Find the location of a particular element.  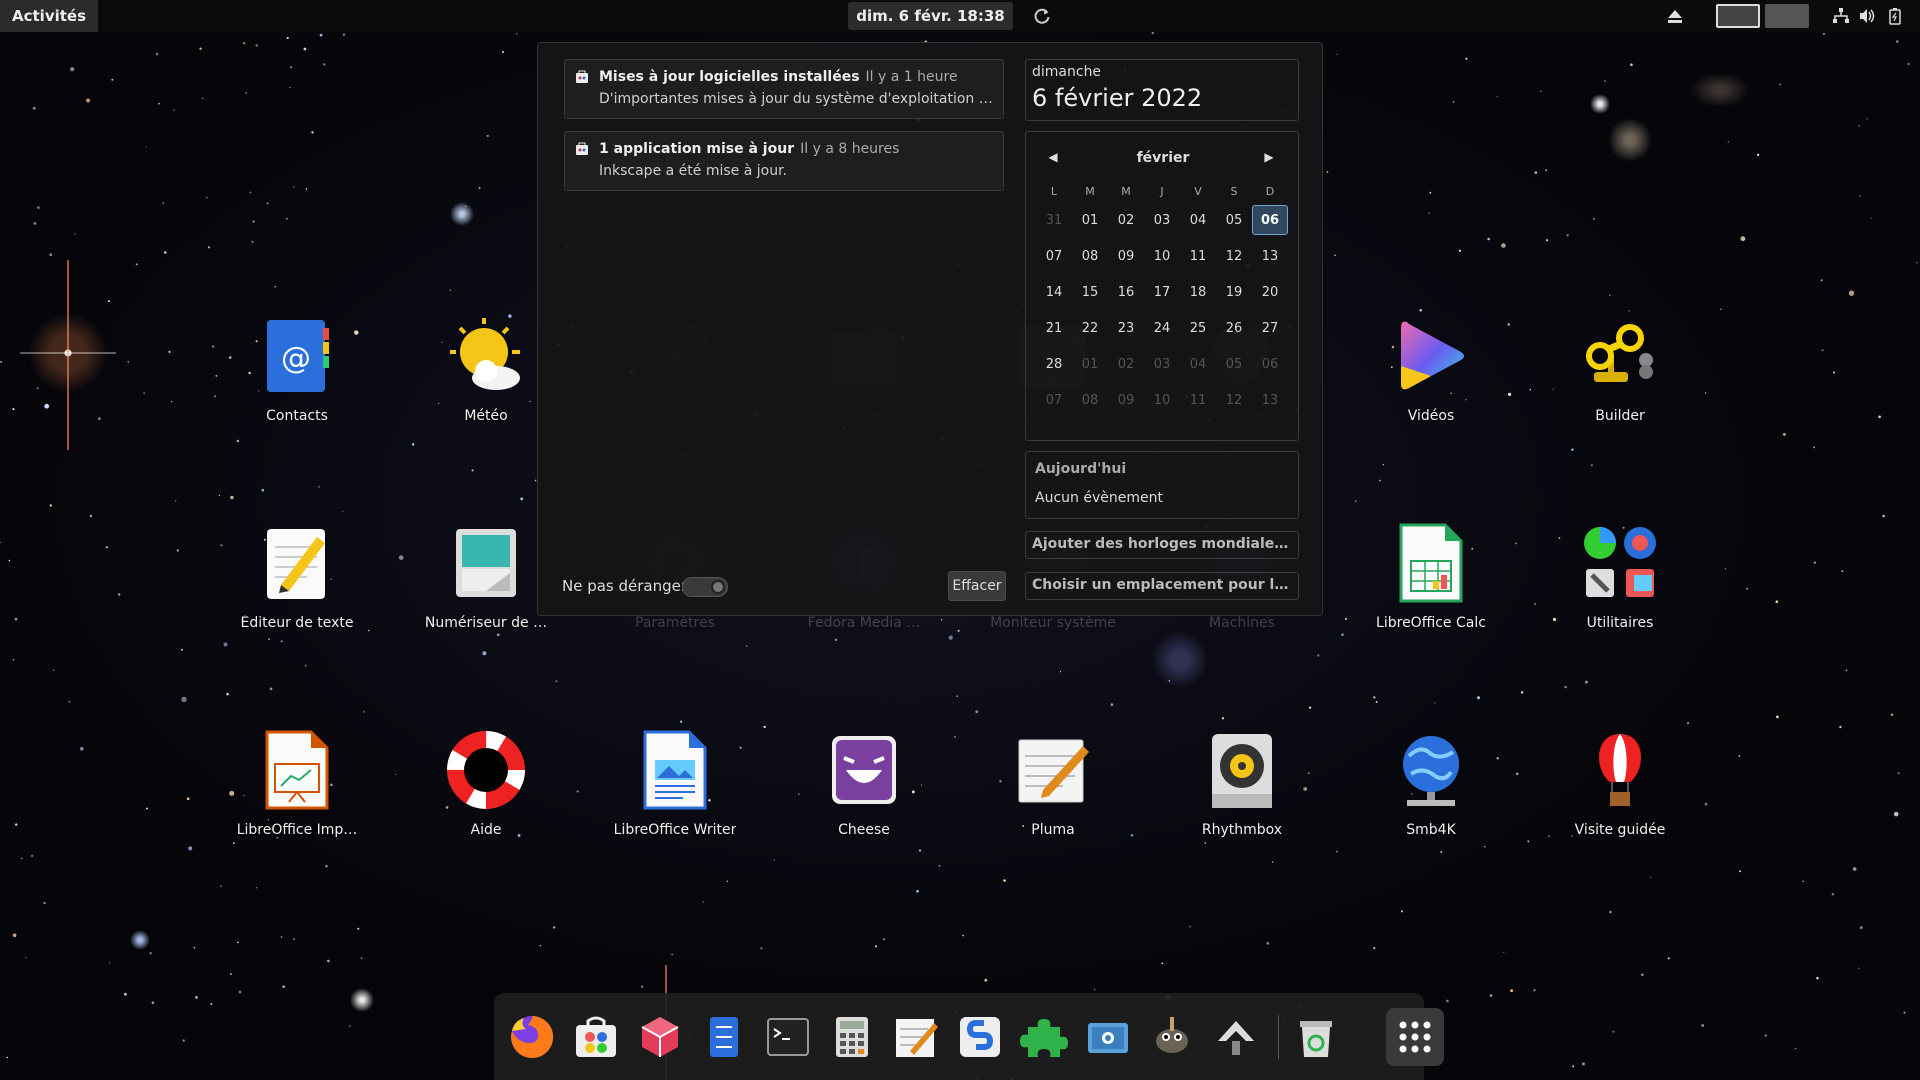

app-pluma: Pluma is located at coordinates (1053, 790).